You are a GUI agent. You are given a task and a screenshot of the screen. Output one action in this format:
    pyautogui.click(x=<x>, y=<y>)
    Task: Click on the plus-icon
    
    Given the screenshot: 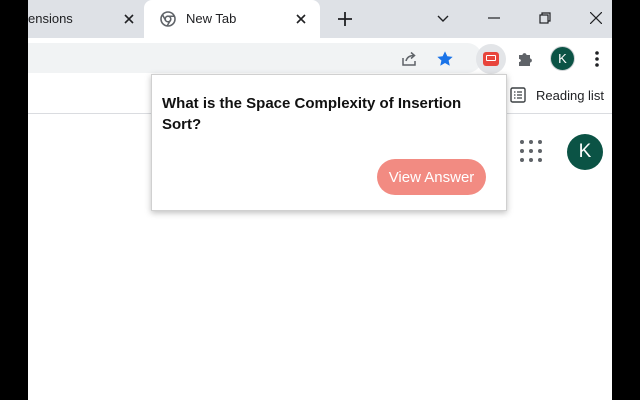 What is the action you would take?
    pyautogui.click(x=345, y=19)
    